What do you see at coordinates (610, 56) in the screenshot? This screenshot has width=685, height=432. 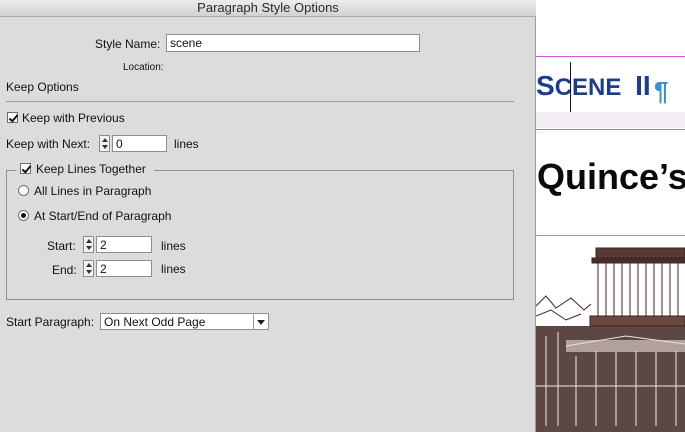 I see `margin-guide` at bounding box center [610, 56].